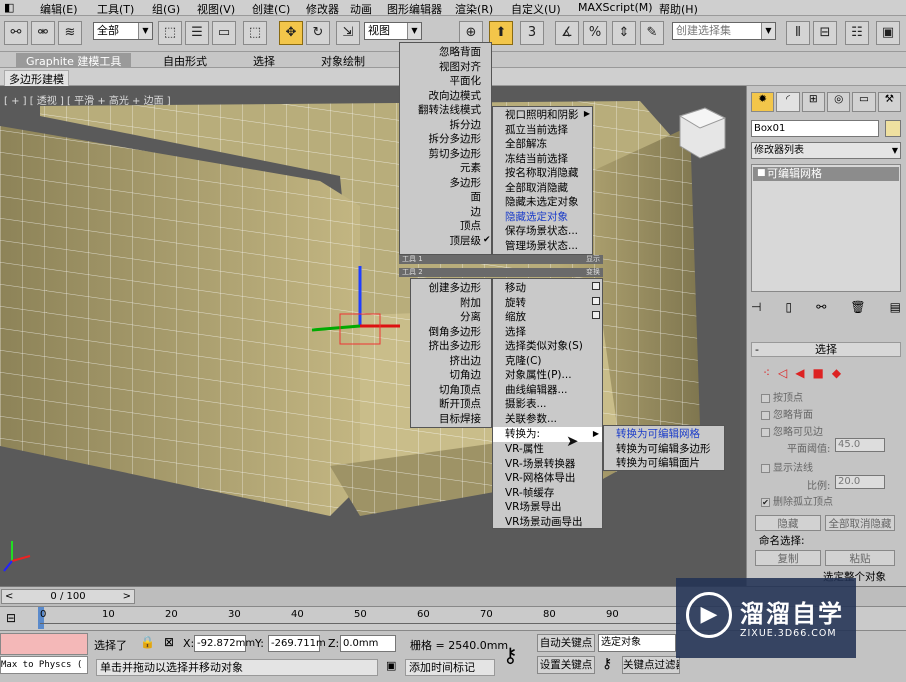 This screenshot has width=906, height=682. Describe the element at coordinates (451, 375) in the screenshot. I see `quad-item: 切角边` at that location.